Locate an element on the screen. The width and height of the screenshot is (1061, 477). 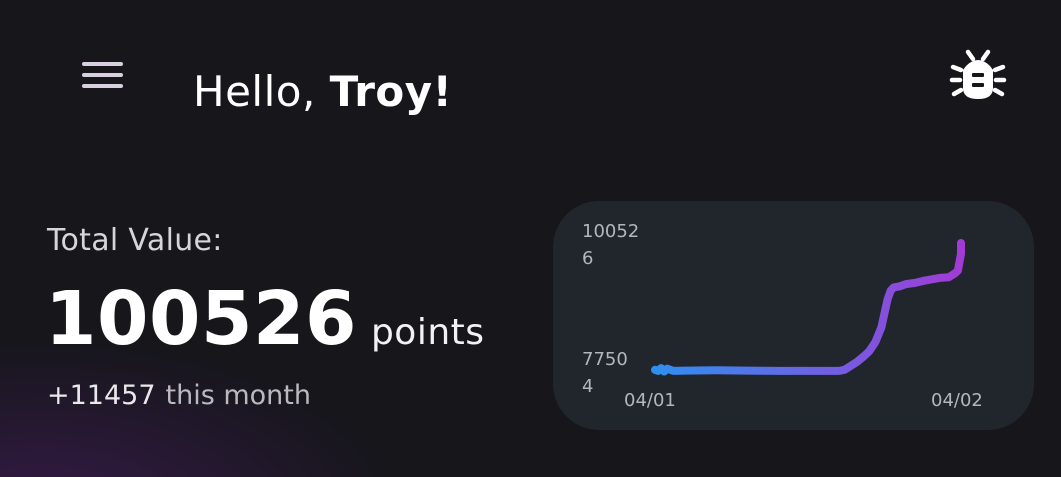
menu-icon-bar-bottom is located at coordinates (102, 86).